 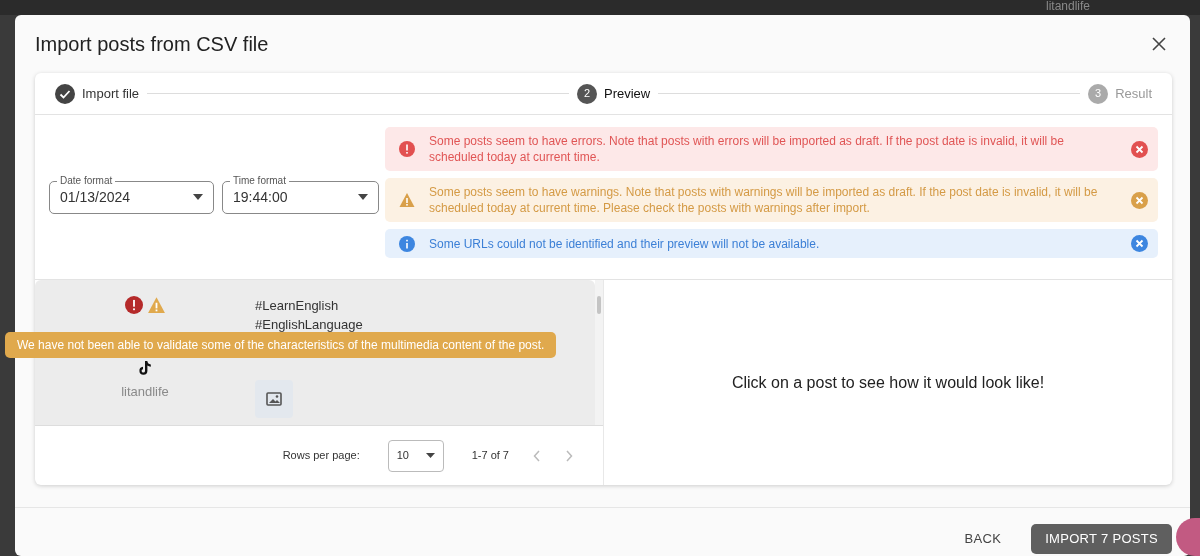 What do you see at coordinates (1098, 93) in the screenshot?
I see `step-number: 3` at bounding box center [1098, 93].